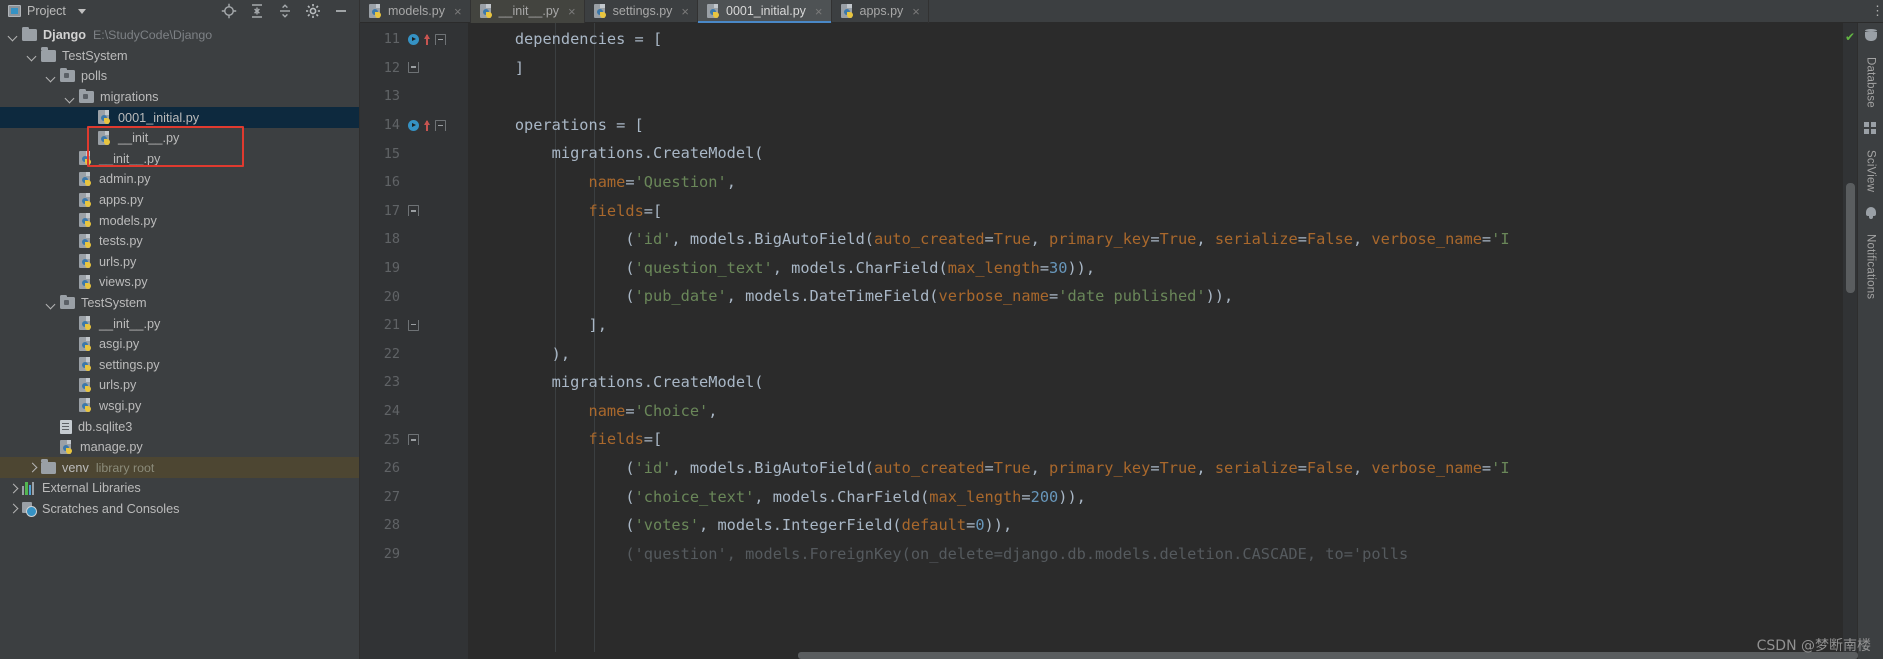 The width and height of the screenshot is (1883, 659). Describe the element at coordinates (179, 509) in the screenshot. I see `tree-item-scratches-and-consoles: Scratches and Consoles` at that location.